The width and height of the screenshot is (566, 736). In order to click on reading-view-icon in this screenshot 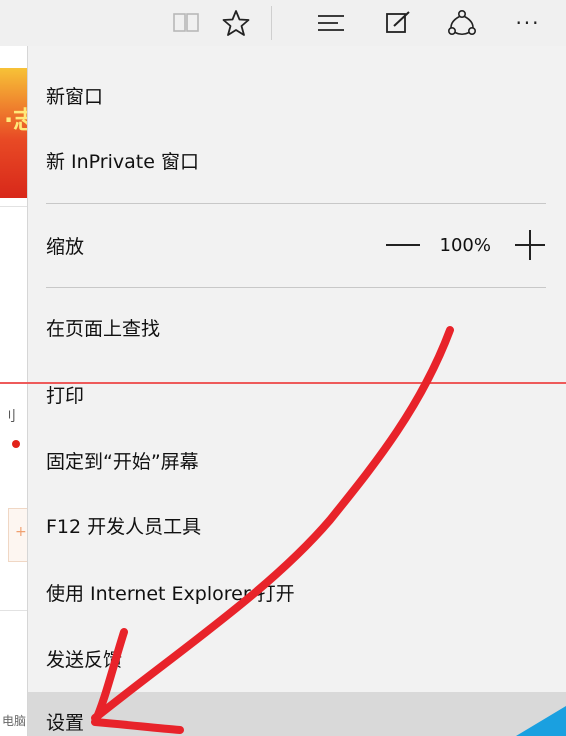, I will do `click(186, 23)`.